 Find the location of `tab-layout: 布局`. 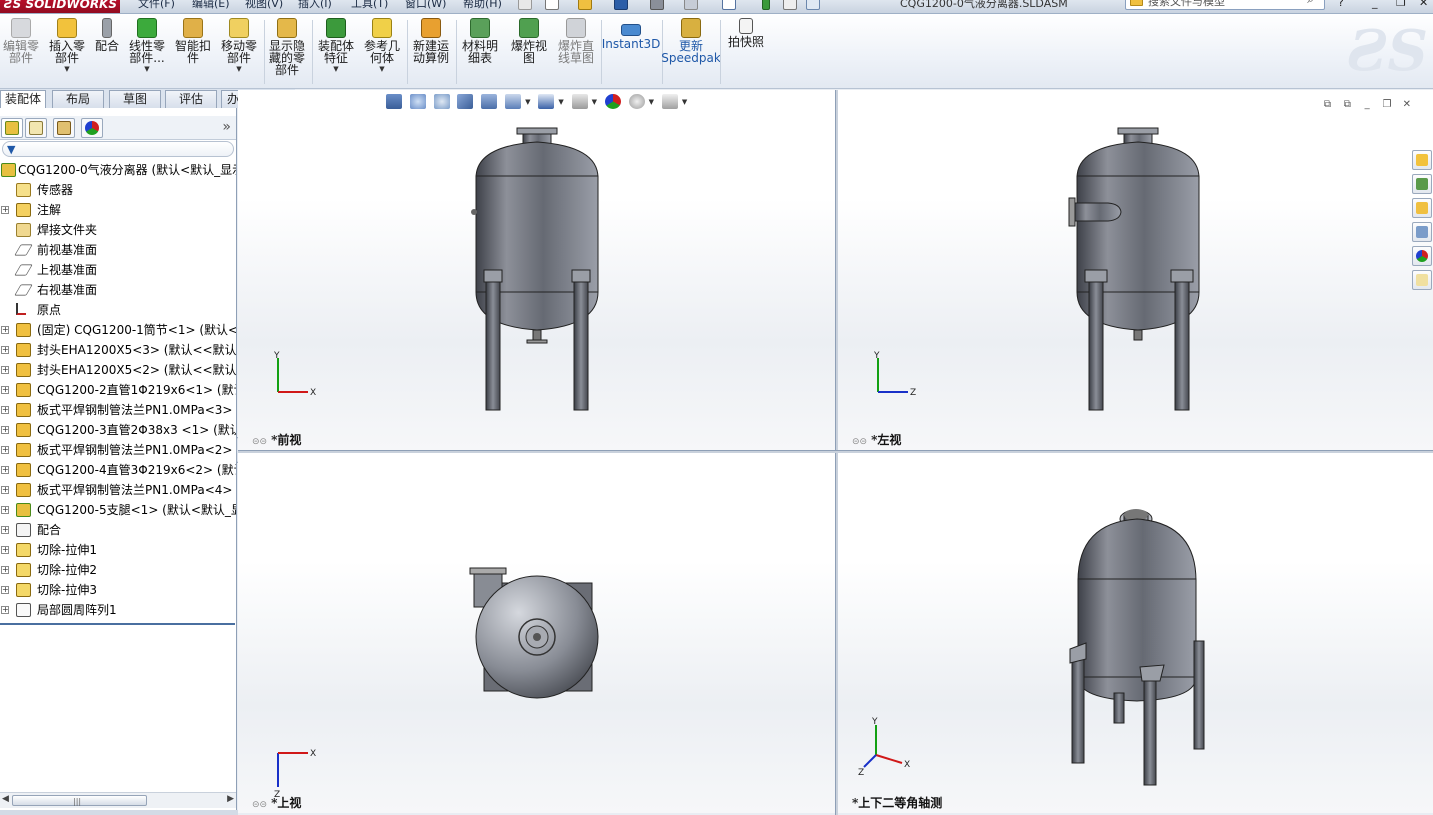

tab-layout: 布局 is located at coordinates (78, 99).